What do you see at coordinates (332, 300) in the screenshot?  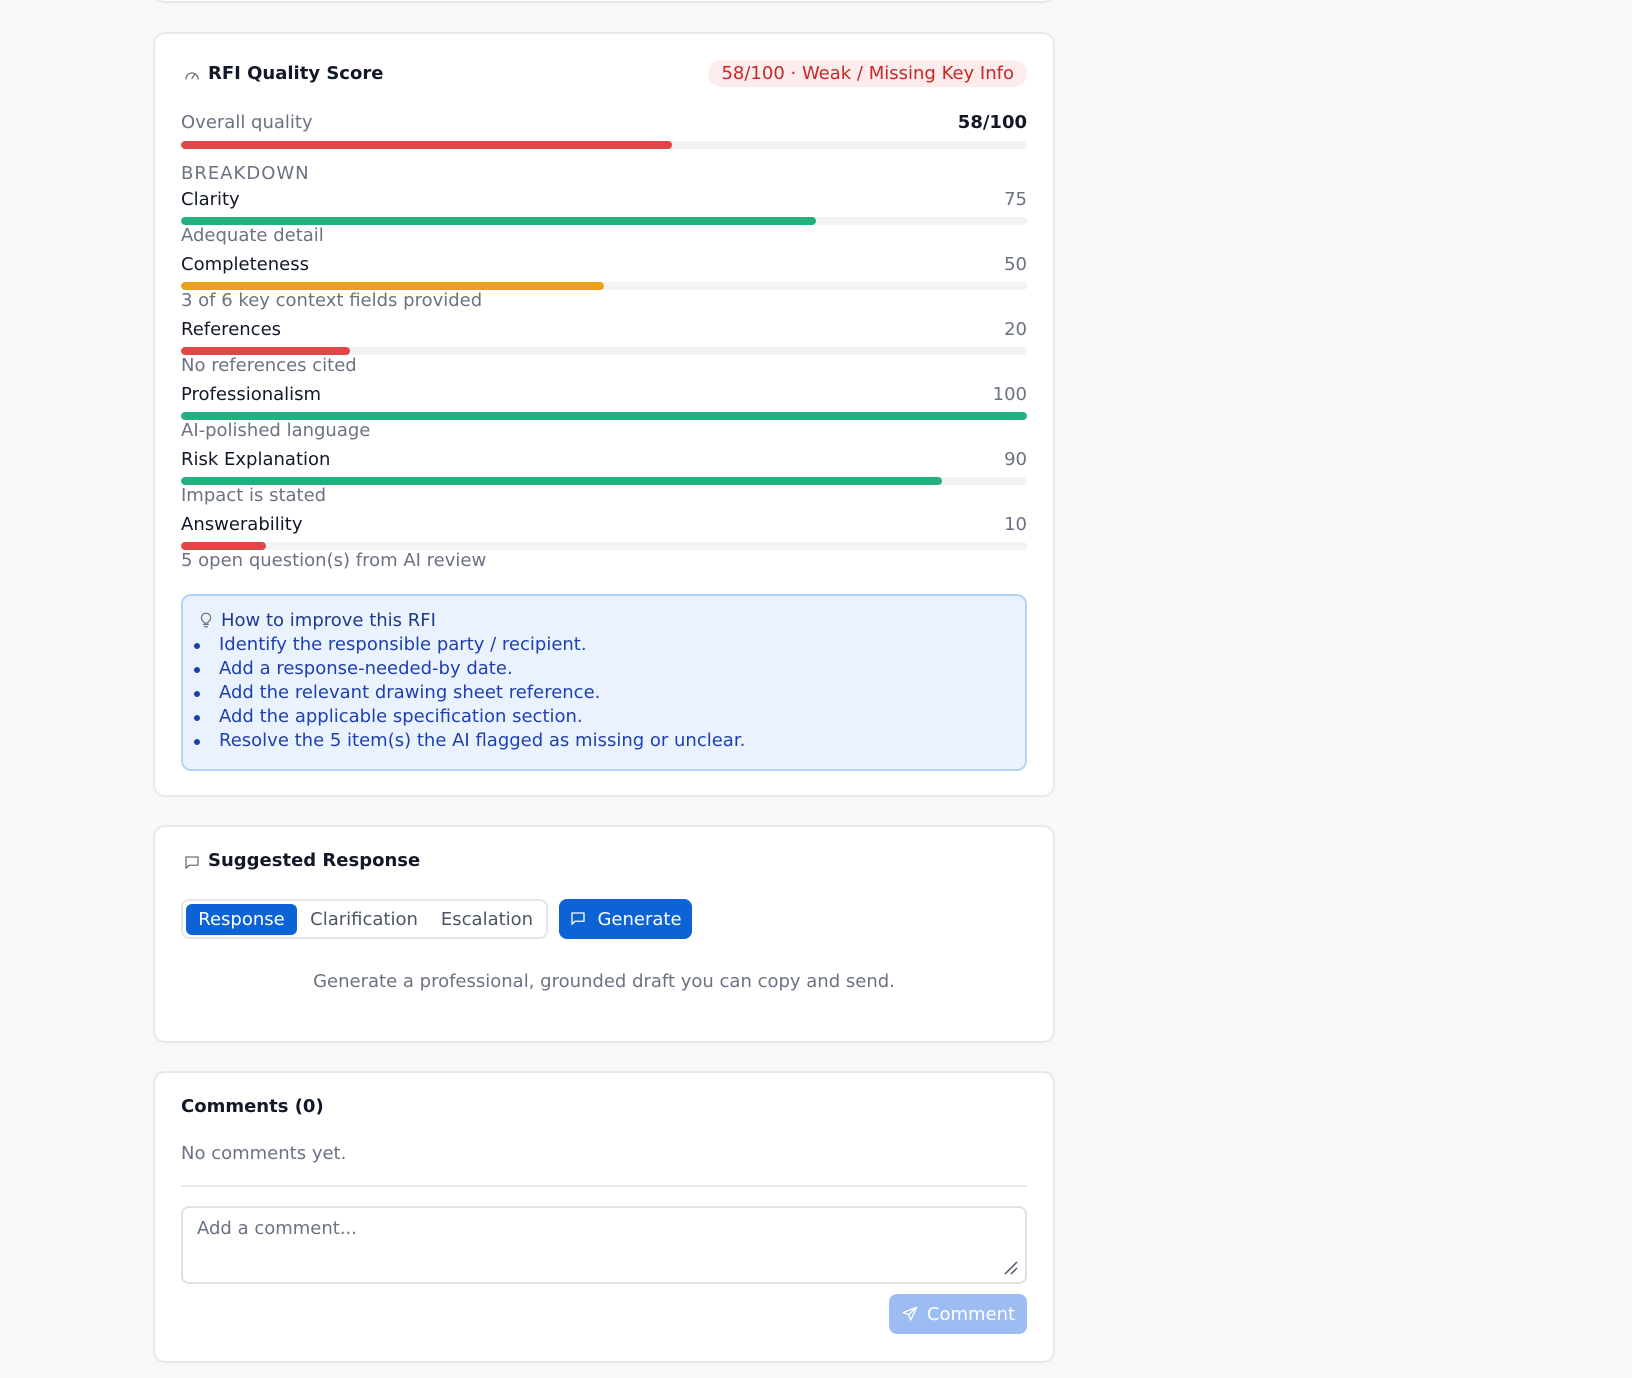 I see `breakdown-note: 3 of 6 key context fields provided` at bounding box center [332, 300].